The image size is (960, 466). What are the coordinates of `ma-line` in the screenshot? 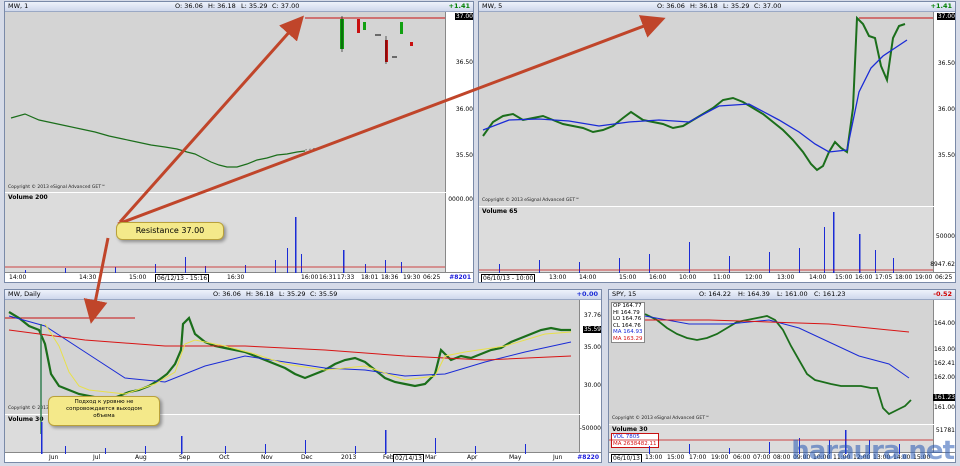 It's located at (695, 96).